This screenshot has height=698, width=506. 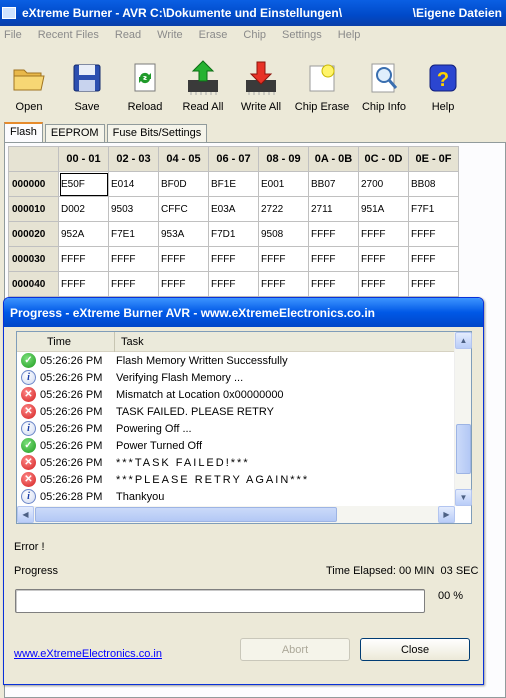 I want to click on grid-cell: 2700, so click(x=383, y=184).